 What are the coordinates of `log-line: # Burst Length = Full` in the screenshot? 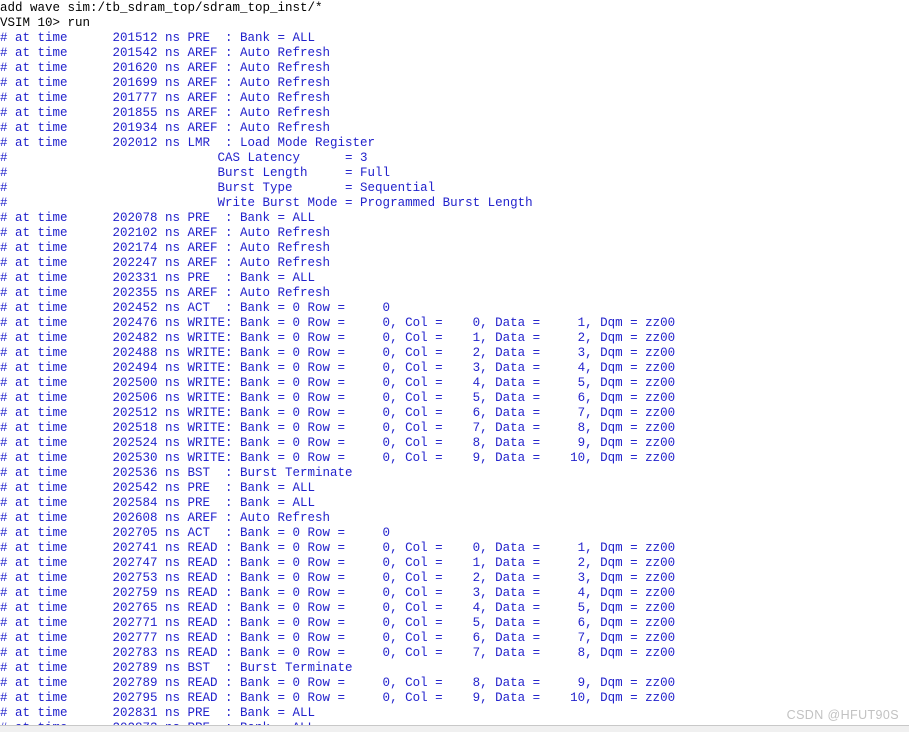 It's located at (195, 173).